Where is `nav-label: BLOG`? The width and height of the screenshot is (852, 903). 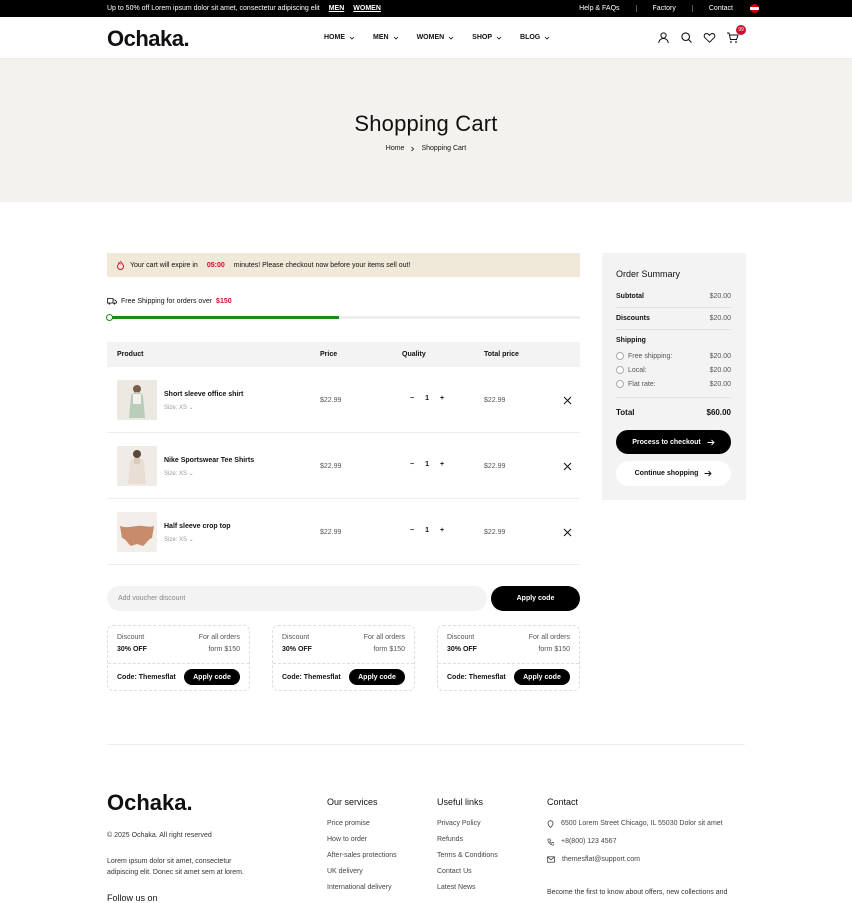
nav-label: BLOG is located at coordinates (530, 37).